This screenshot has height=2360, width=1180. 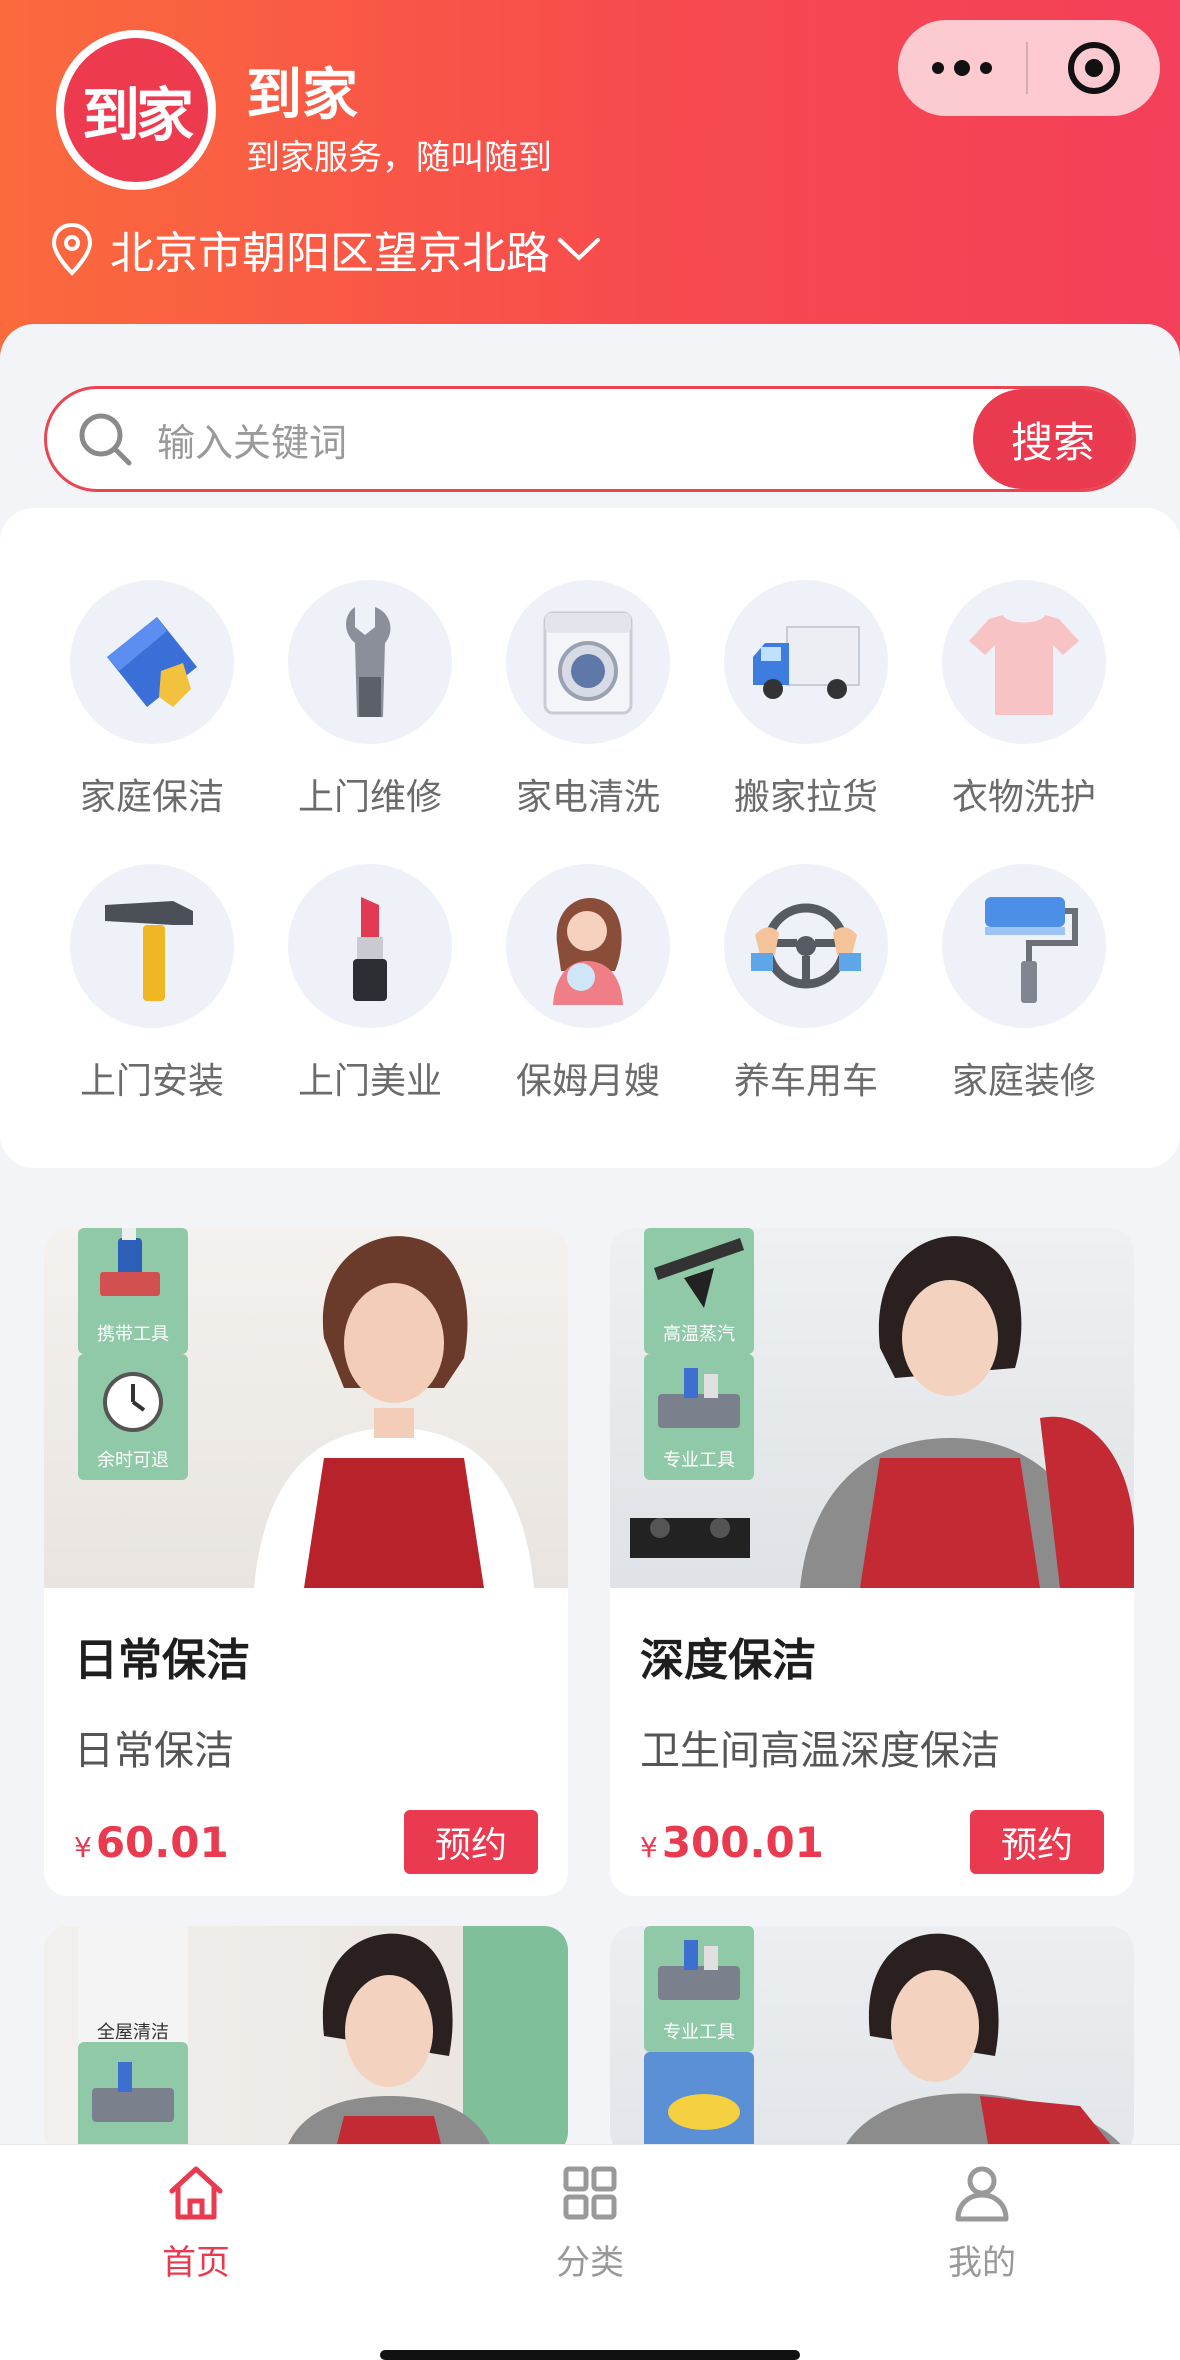 I want to click on more-menu-button, so click(x=962, y=68).